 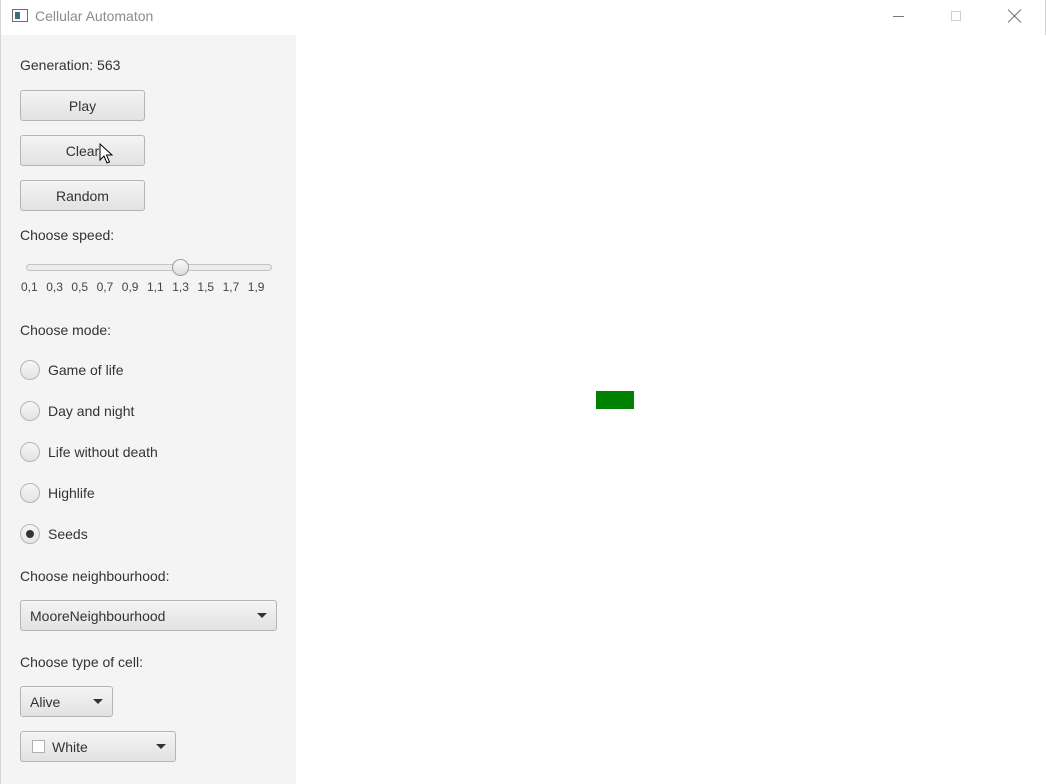 What do you see at coordinates (91, 411) in the screenshot?
I see `radio-label: Day and night` at bounding box center [91, 411].